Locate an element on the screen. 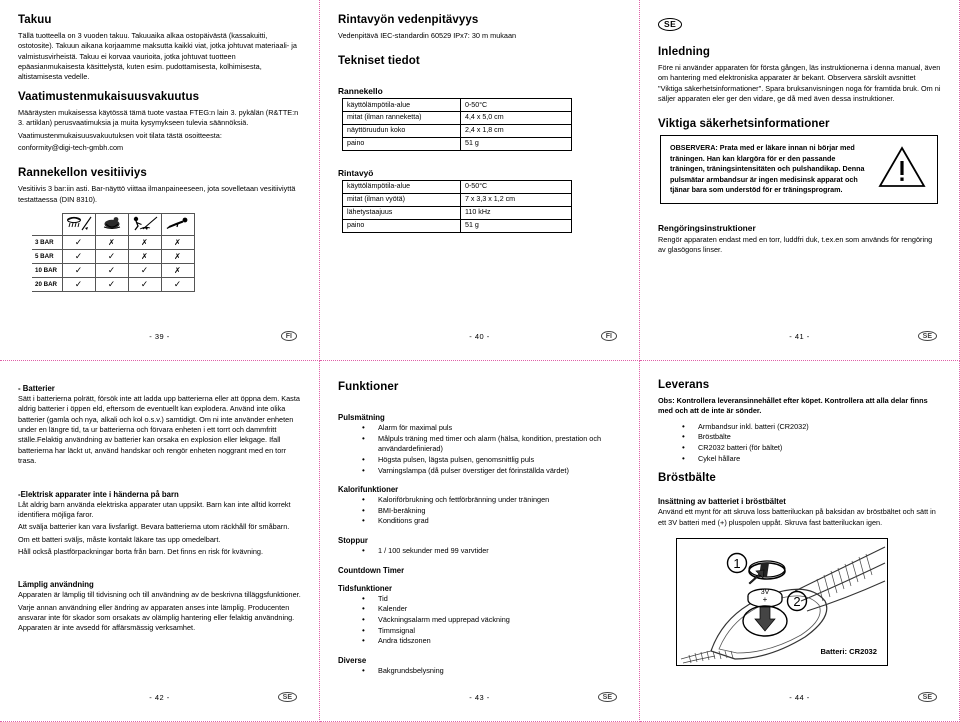  page-footer: - 40 - FI is located at coordinates (479, 338).